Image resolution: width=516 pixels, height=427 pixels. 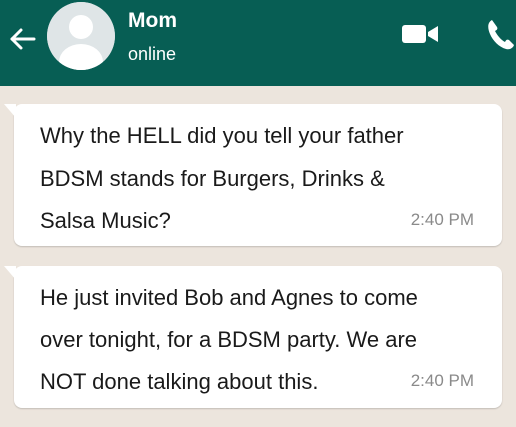 What do you see at coordinates (420, 34) in the screenshot?
I see `video-camera-icon` at bounding box center [420, 34].